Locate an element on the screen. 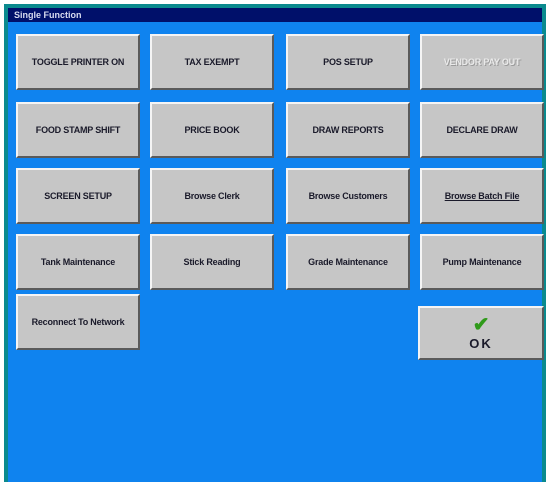 The width and height of the screenshot is (550, 485). vendor-pay-out-label: VENDOR PAY OUT is located at coordinates (482, 62).